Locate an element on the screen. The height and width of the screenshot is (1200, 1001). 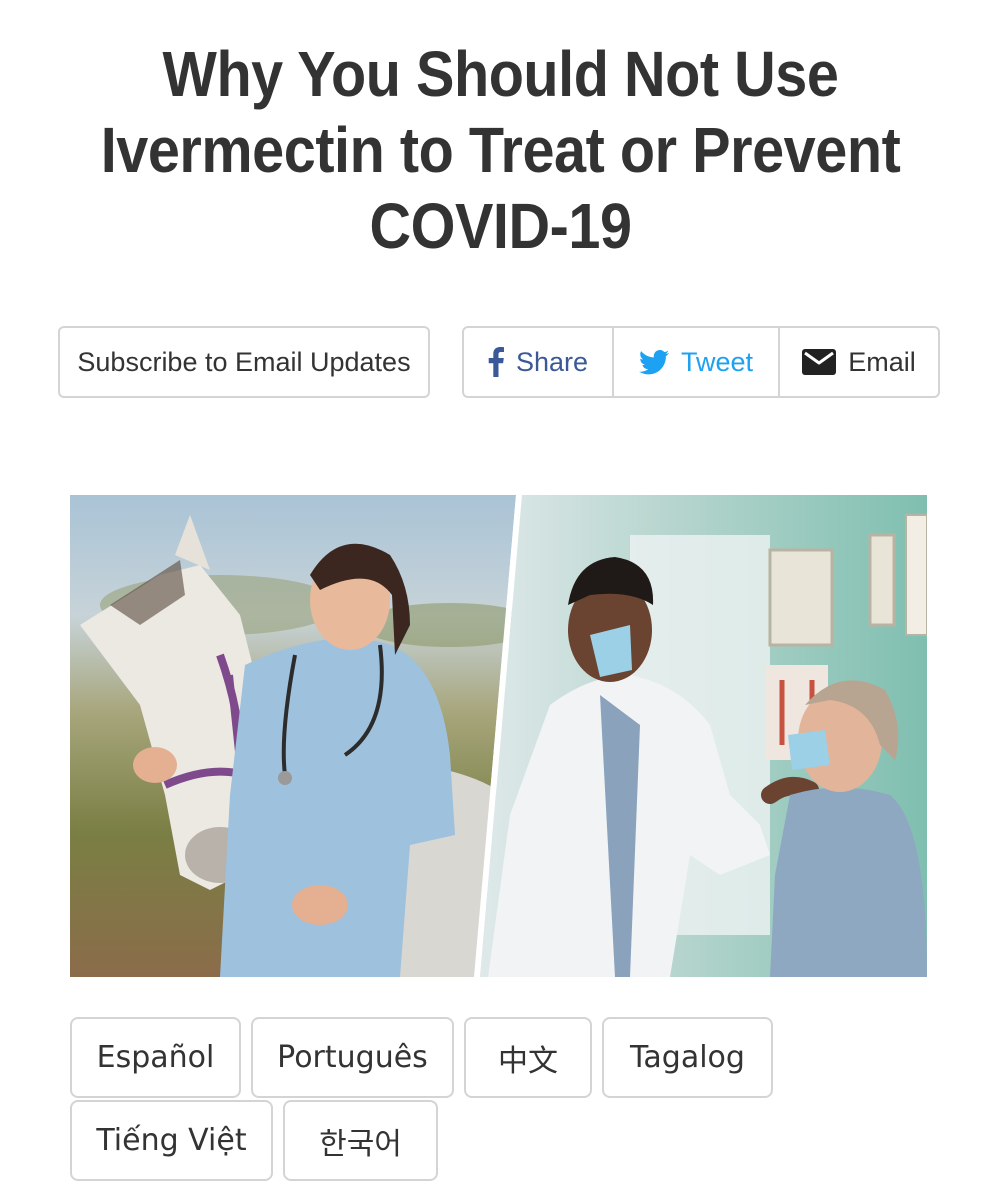
language-label: 中文 is located at coordinates (528, 1061).